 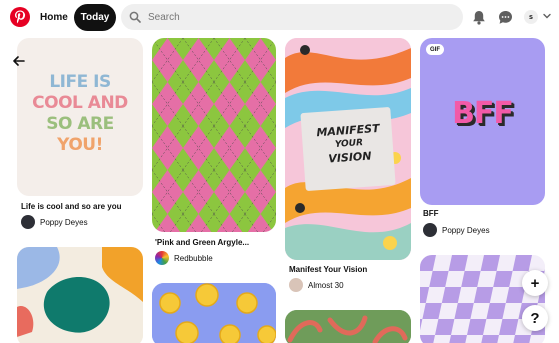 I want to click on abstract-blobs-illustration, so click(x=80, y=295).